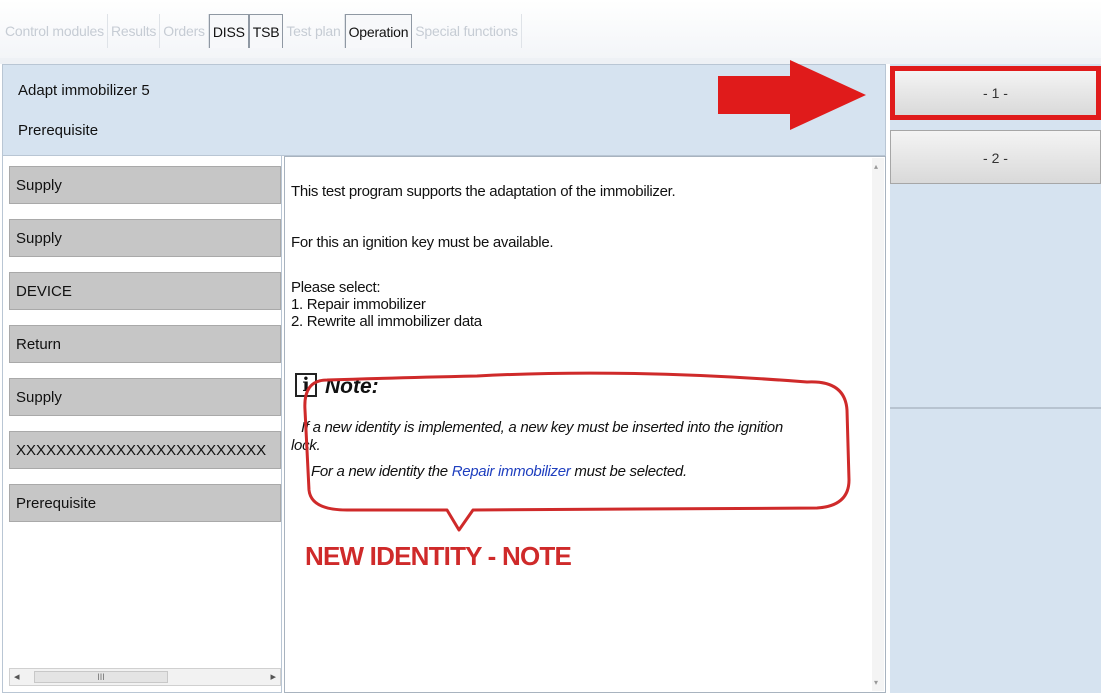 This screenshot has width=1101, height=693. What do you see at coordinates (792, 95) in the screenshot?
I see `red-arrow-icon` at bounding box center [792, 95].